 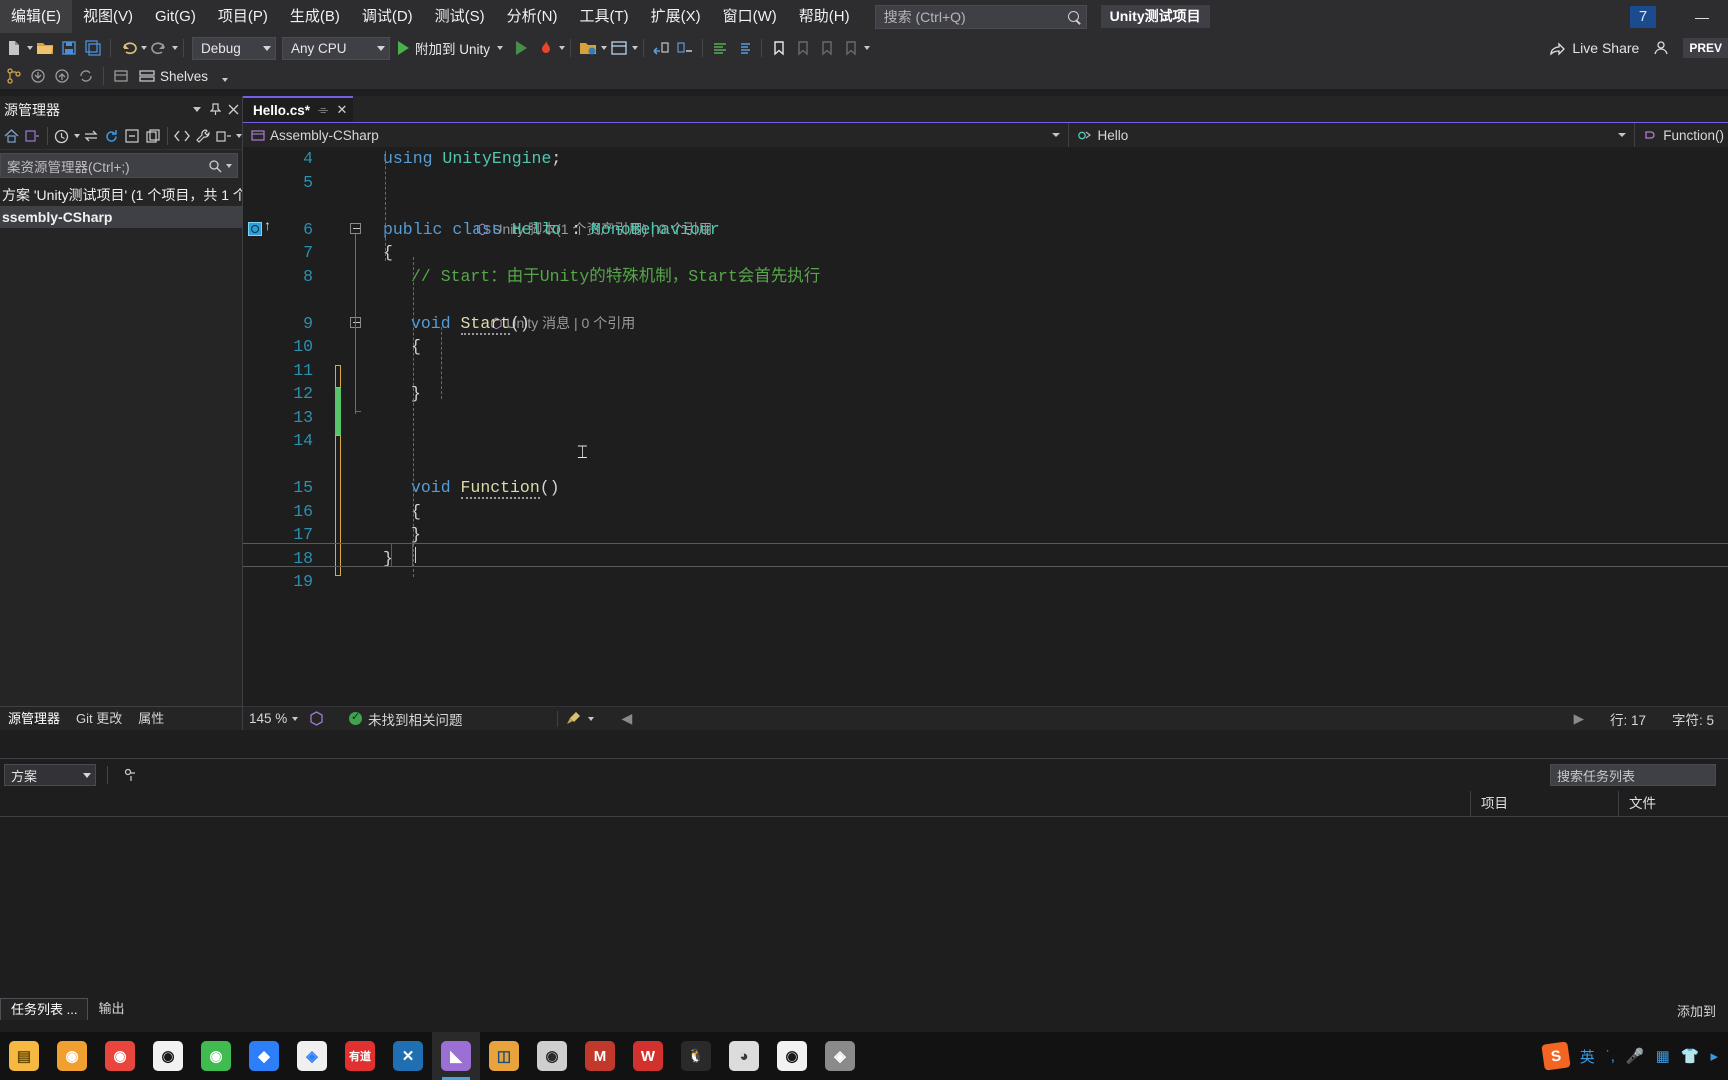 I want to click on unity-status-icon, so click(x=316, y=718).